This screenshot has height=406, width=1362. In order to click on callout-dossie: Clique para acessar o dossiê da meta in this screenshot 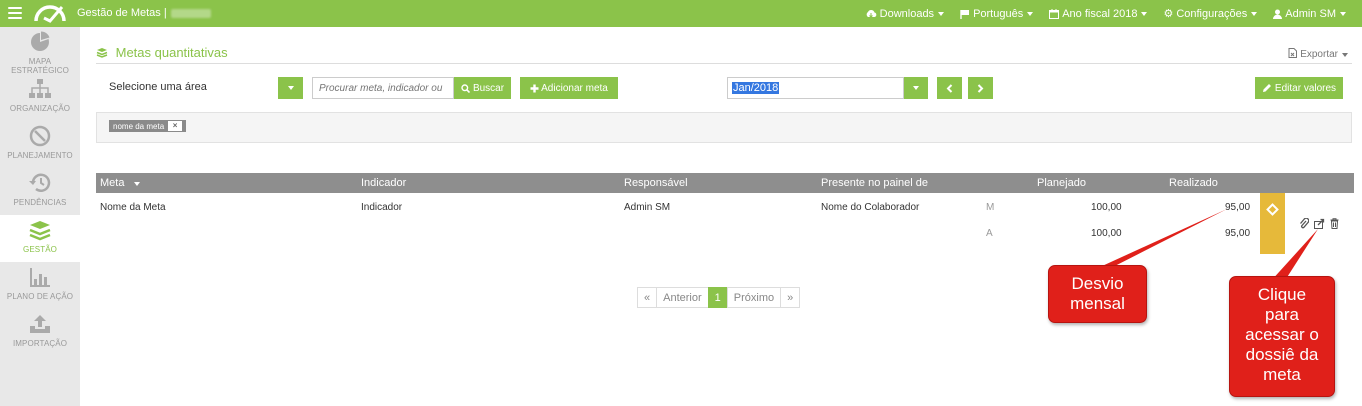, I will do `click(1282, 336)`.